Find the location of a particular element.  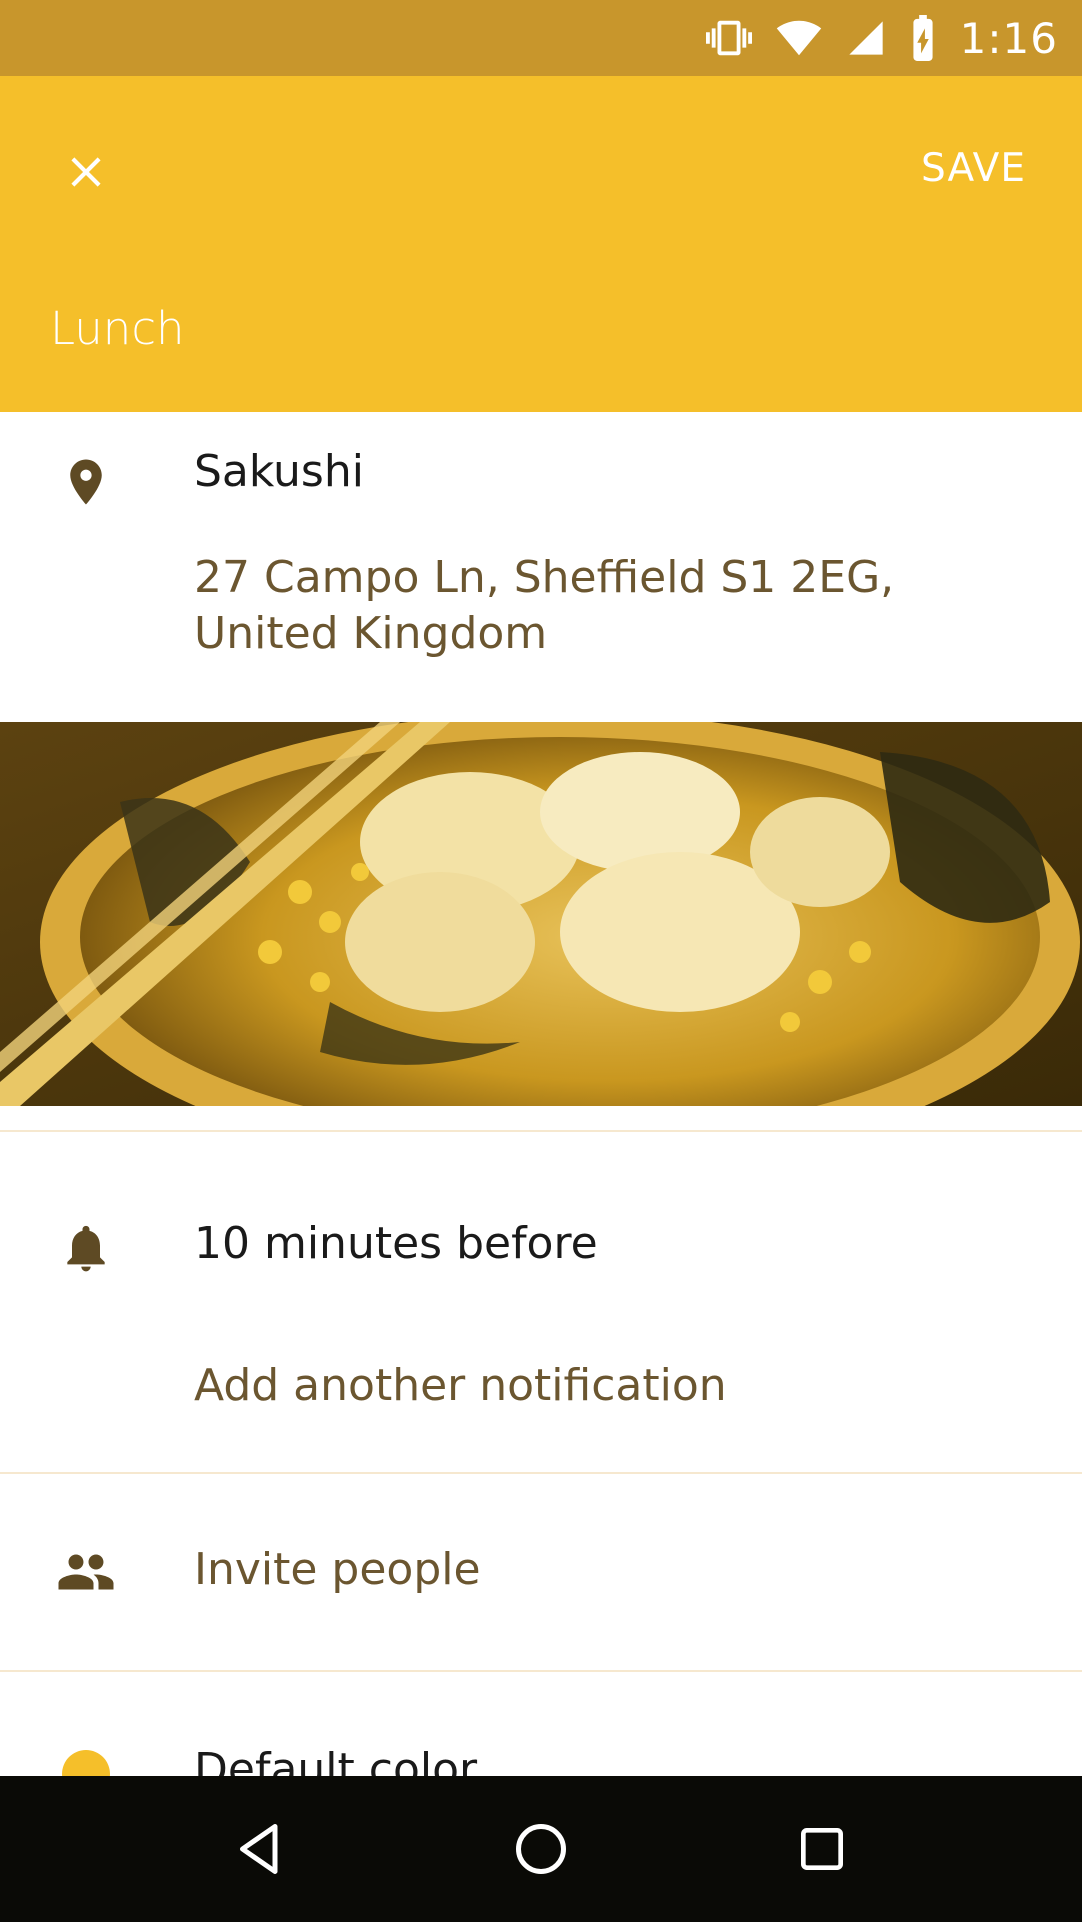

add-notification-button: Add another notification is located at coordinates (460, 1385).